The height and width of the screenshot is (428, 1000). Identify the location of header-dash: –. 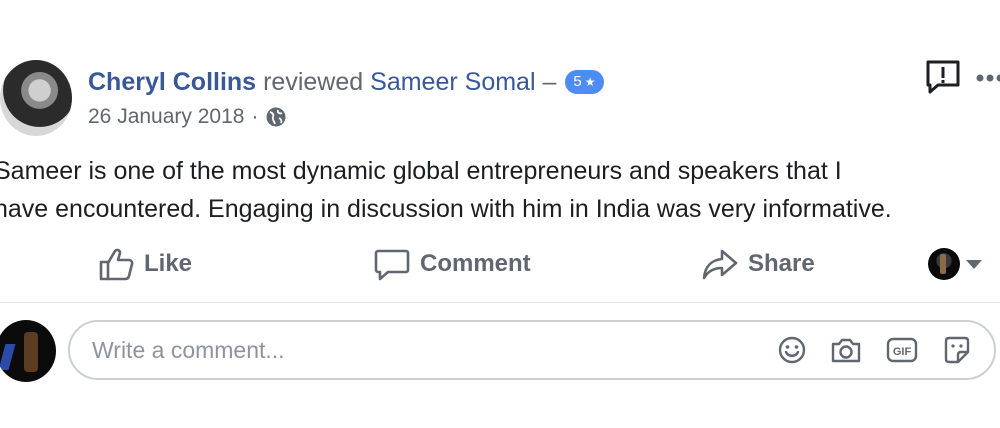
(549, 81).